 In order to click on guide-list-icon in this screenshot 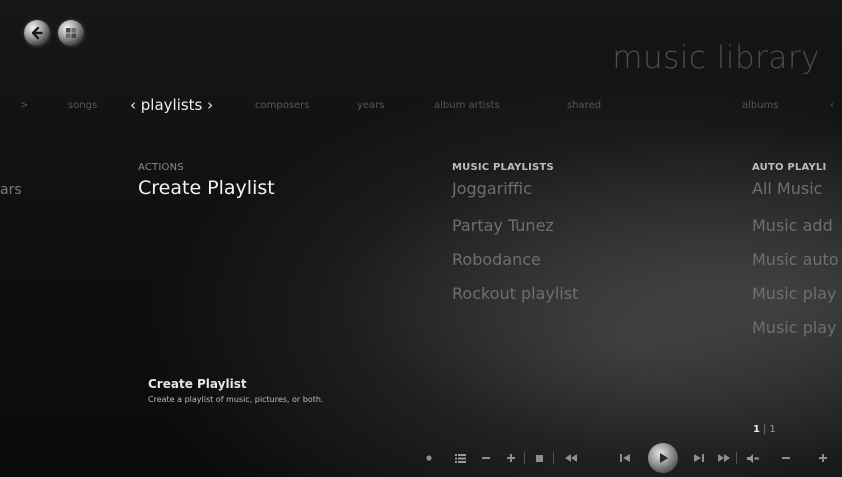, I will do `click(460, 458)`.